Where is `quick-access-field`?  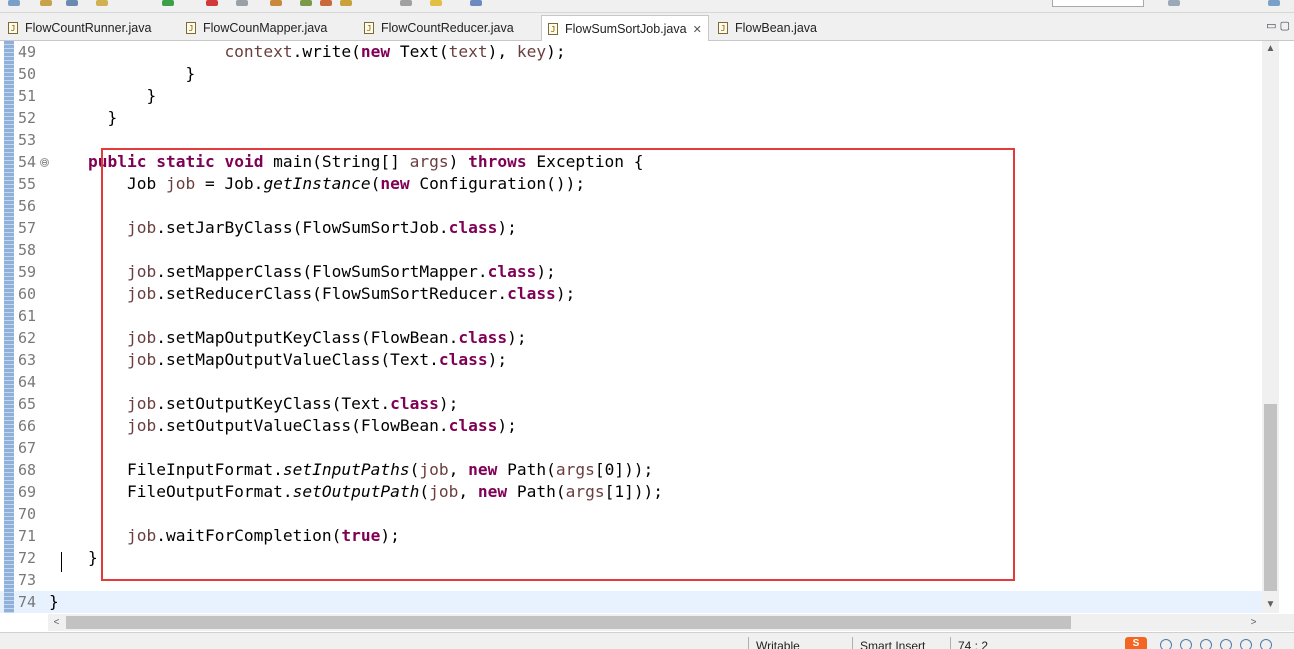
quick-access-field is located at coordinates (1098, 3).